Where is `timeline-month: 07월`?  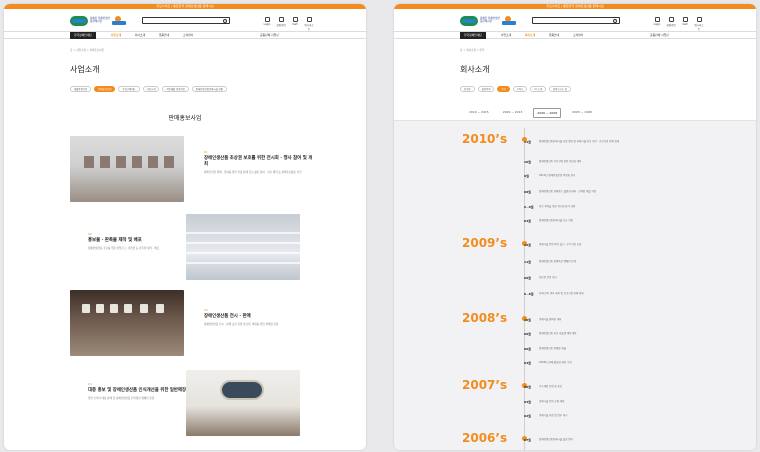
timeline-month: 07월 is located at coordinates (527, 440).